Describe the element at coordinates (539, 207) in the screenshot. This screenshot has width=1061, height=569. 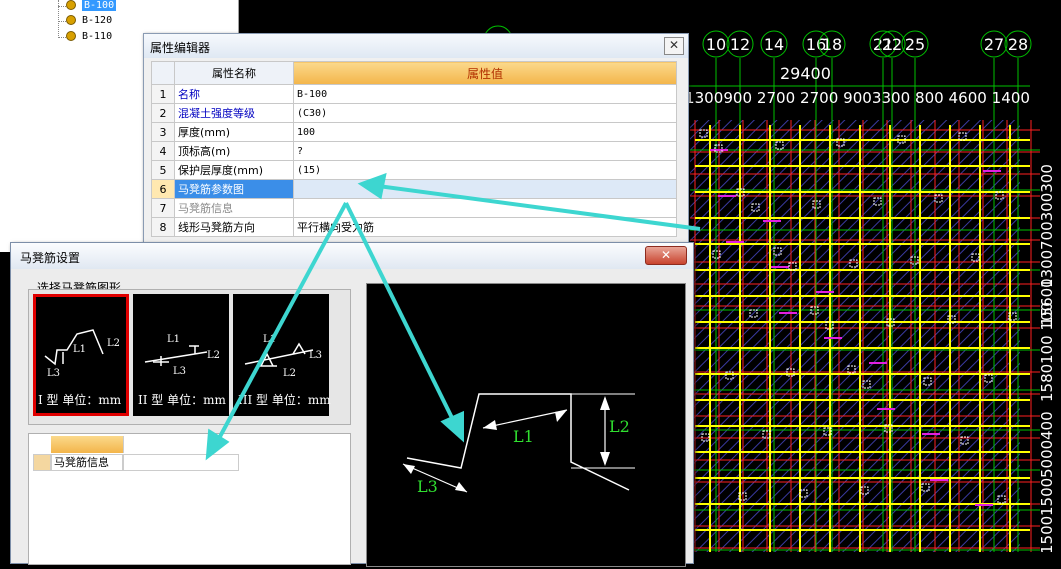
I see `arrow-to-param-row` at that location.